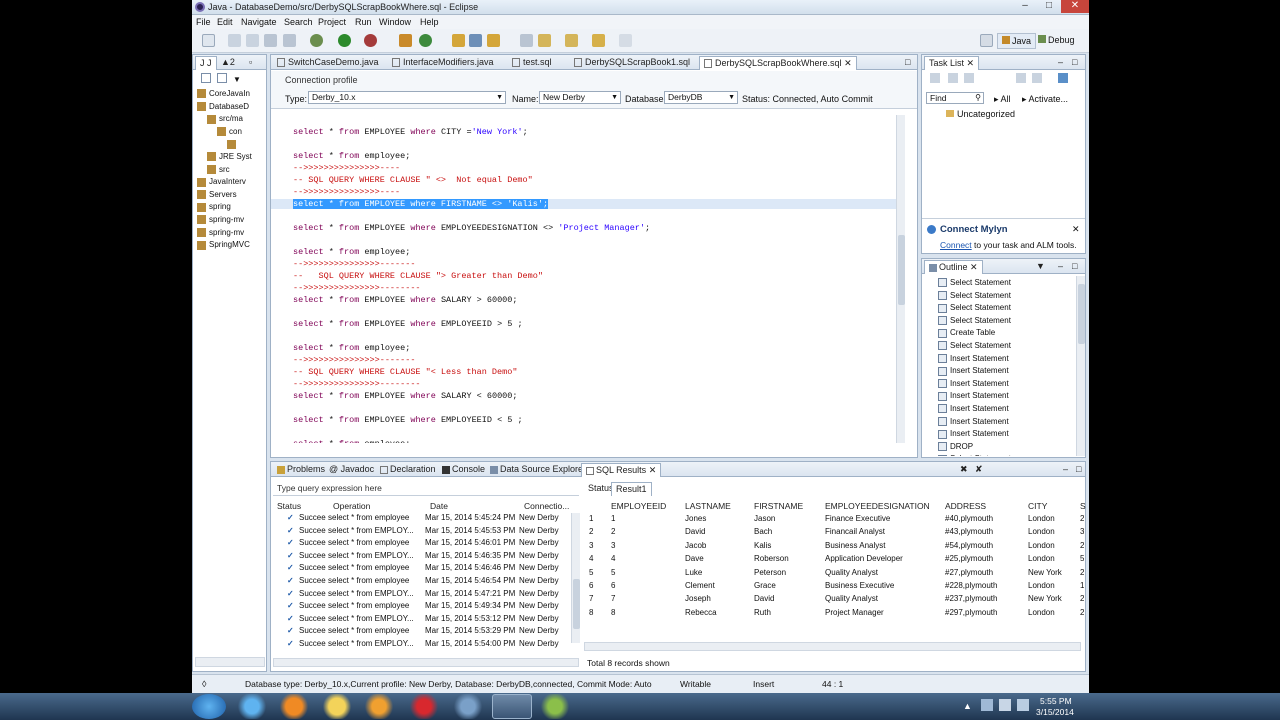 The height and width of the screenshot is (720, 1280). What do you see at coordinates (1075, 6) in the screenshot?
I see `close-button: ✕` at bounding box center [1075, 6].